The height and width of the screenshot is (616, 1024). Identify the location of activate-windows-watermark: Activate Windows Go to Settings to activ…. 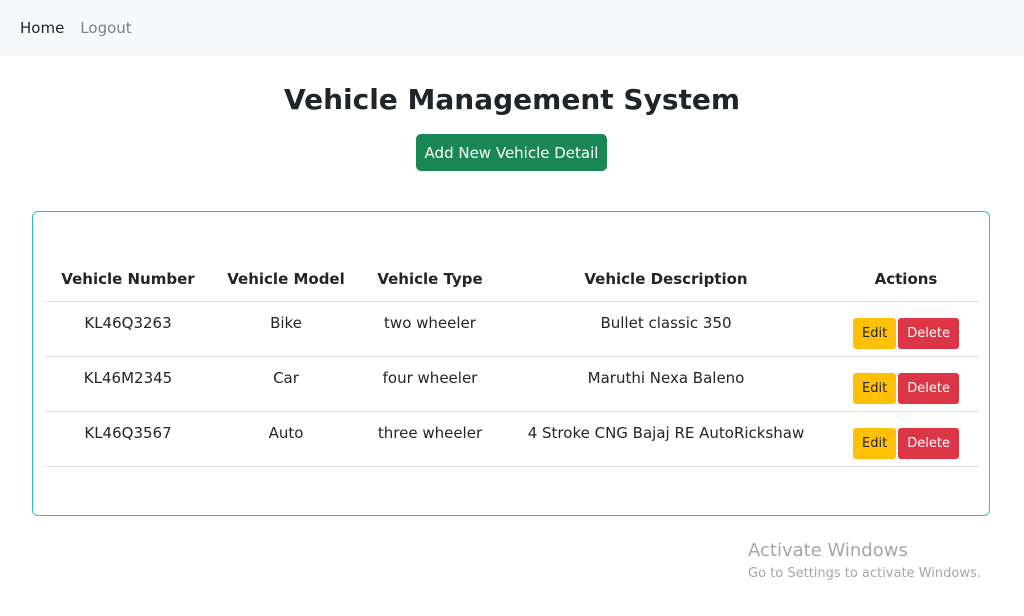
(864, 562).